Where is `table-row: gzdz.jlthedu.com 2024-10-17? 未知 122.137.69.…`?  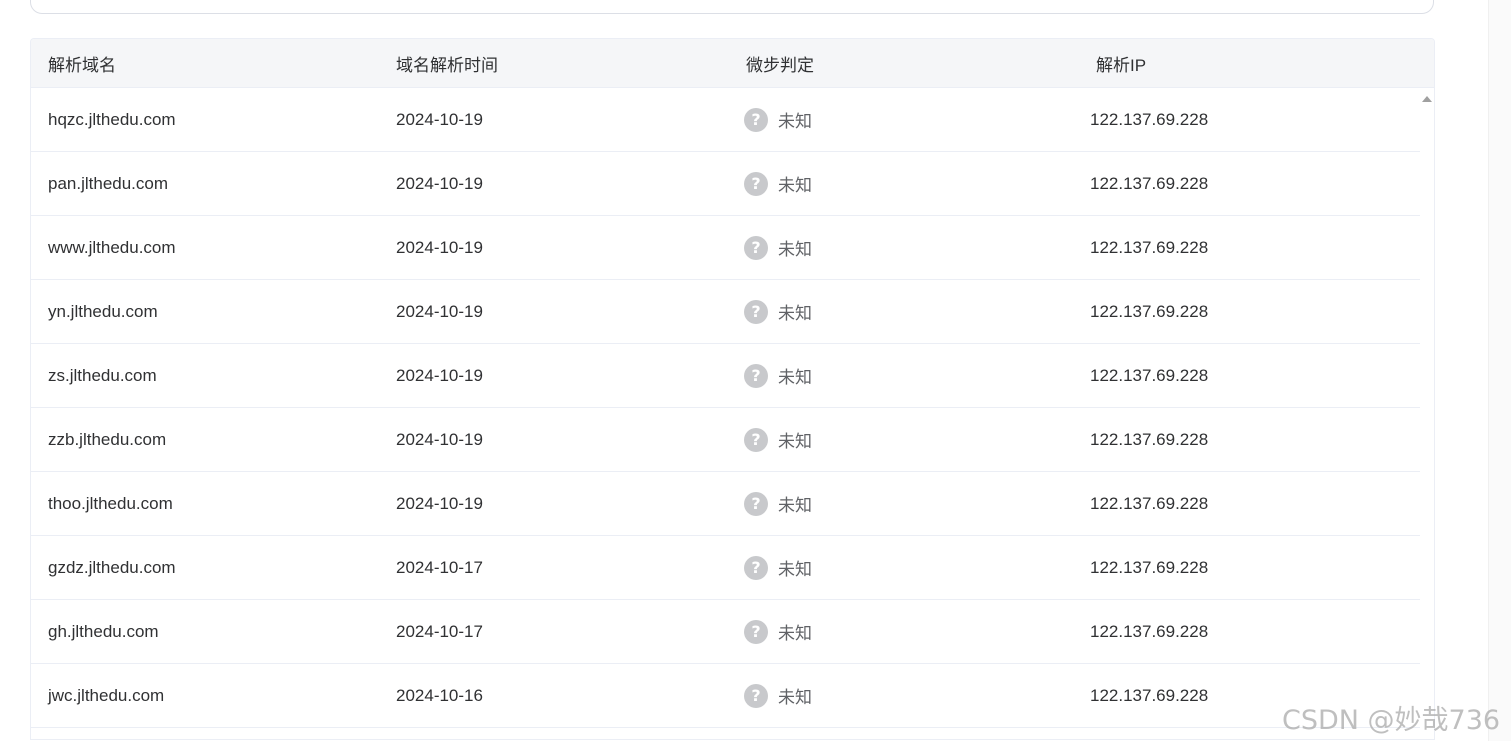
table-row: gzdz.jlthedu.com 2024-10-17? 未知 122.137.69.… is located at coordinates (725, 568).